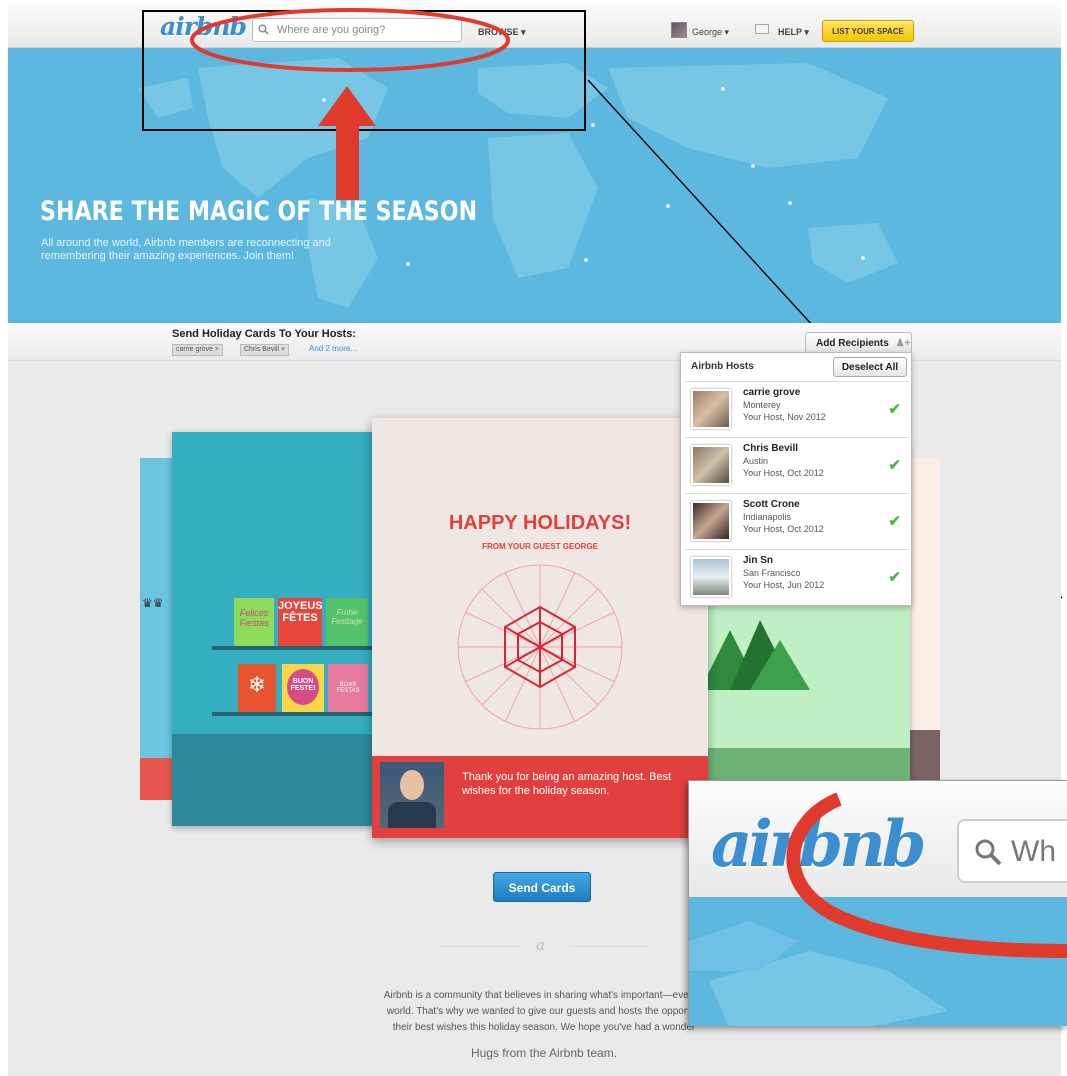  Describe the element at coordinates (257, 688) in the screenshot. I see `snowflake-icon: ❄` at that location.